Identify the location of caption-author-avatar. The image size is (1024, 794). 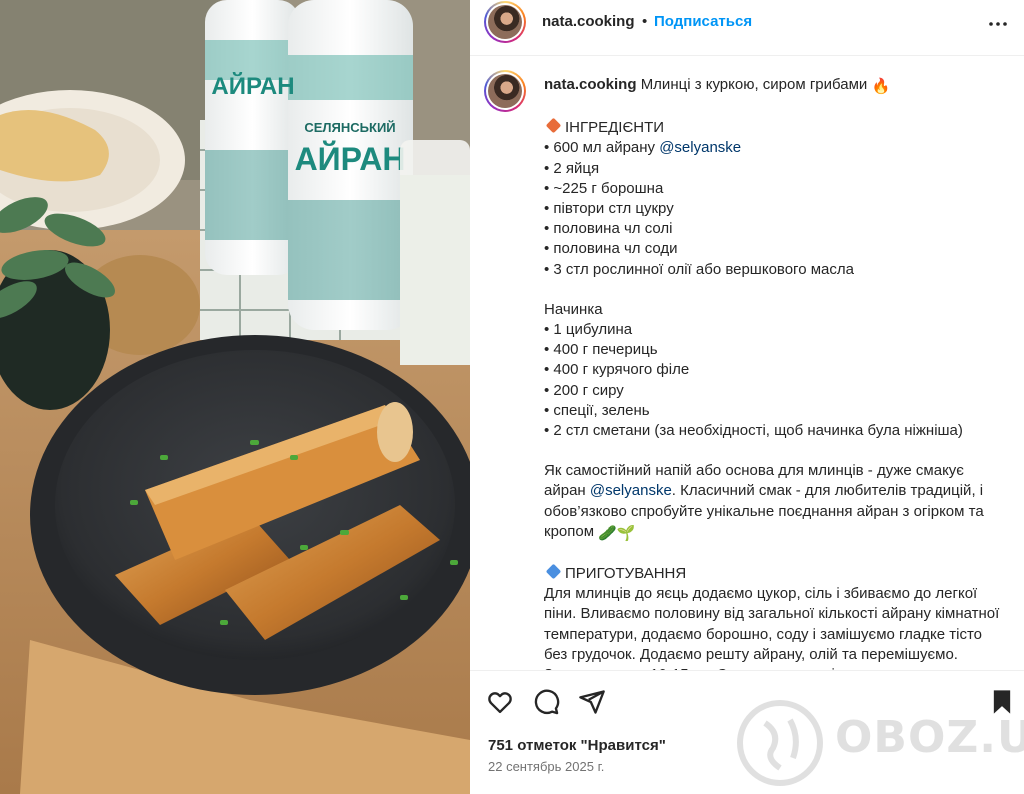
(505, 91).